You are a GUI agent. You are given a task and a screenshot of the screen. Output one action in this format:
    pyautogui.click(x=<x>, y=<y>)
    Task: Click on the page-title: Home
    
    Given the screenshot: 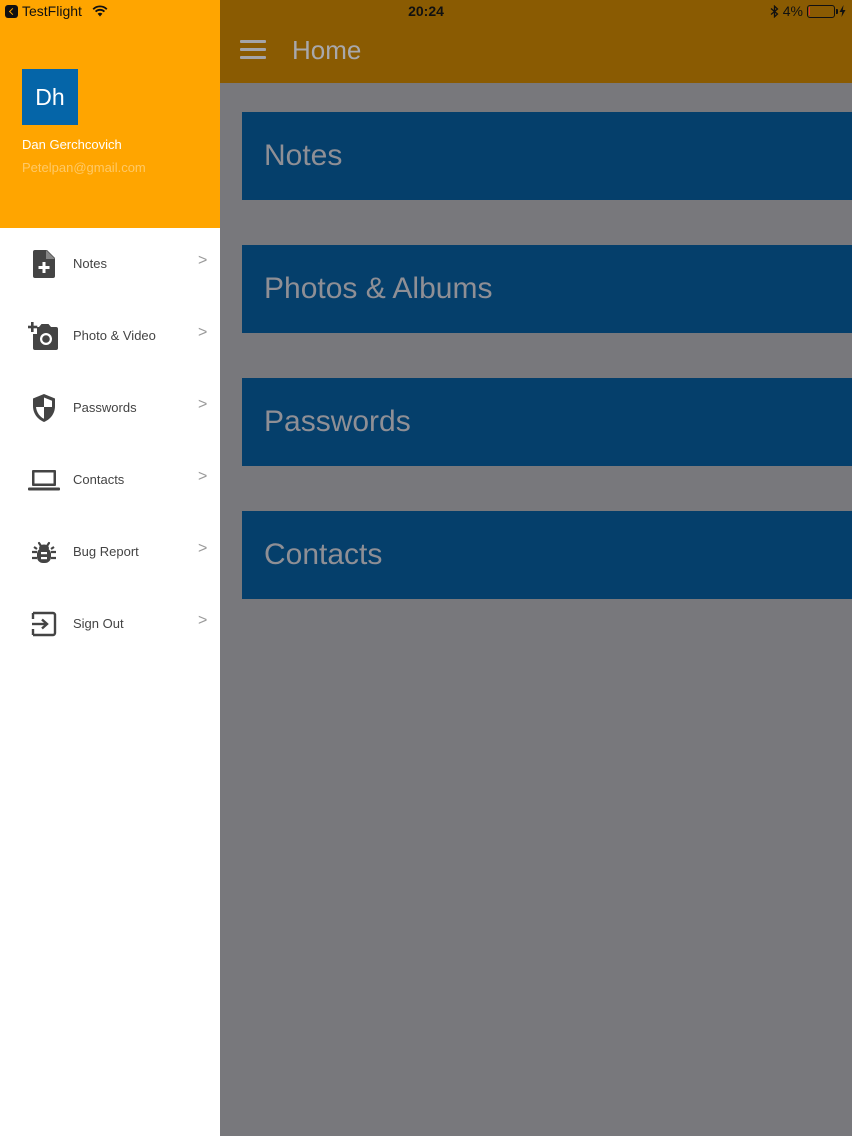 What is the action you would take?
    pyautogui.click(x=327, y=50)
    